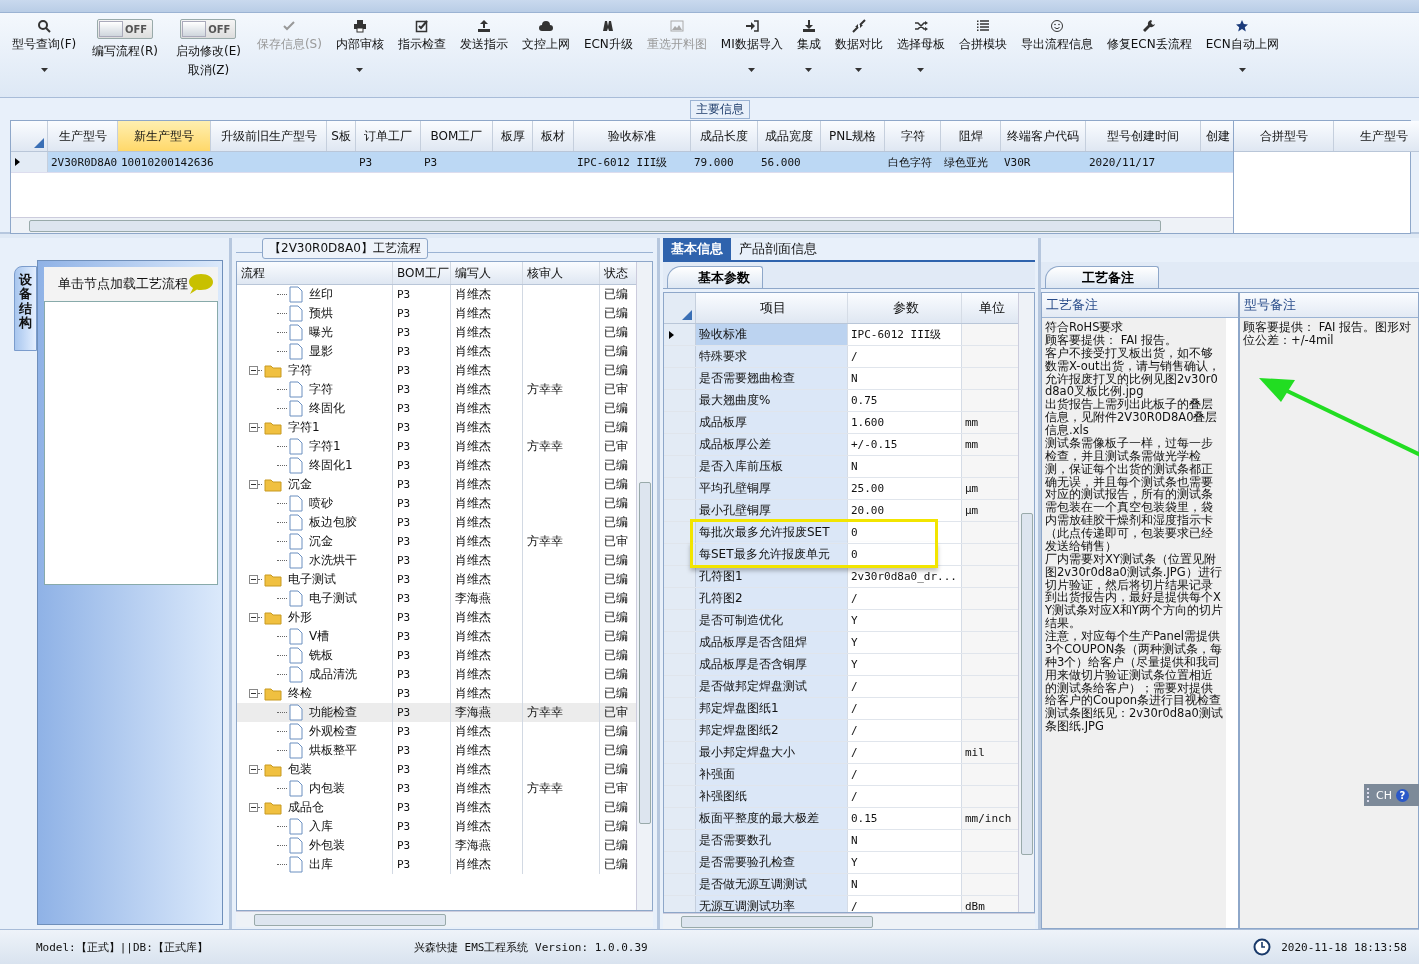 The height and width of the screenshot is (964, 1419). Describe the element at coordinates (1376, 136) in the screenshot. I see `column-header: 生产型号` at that location.